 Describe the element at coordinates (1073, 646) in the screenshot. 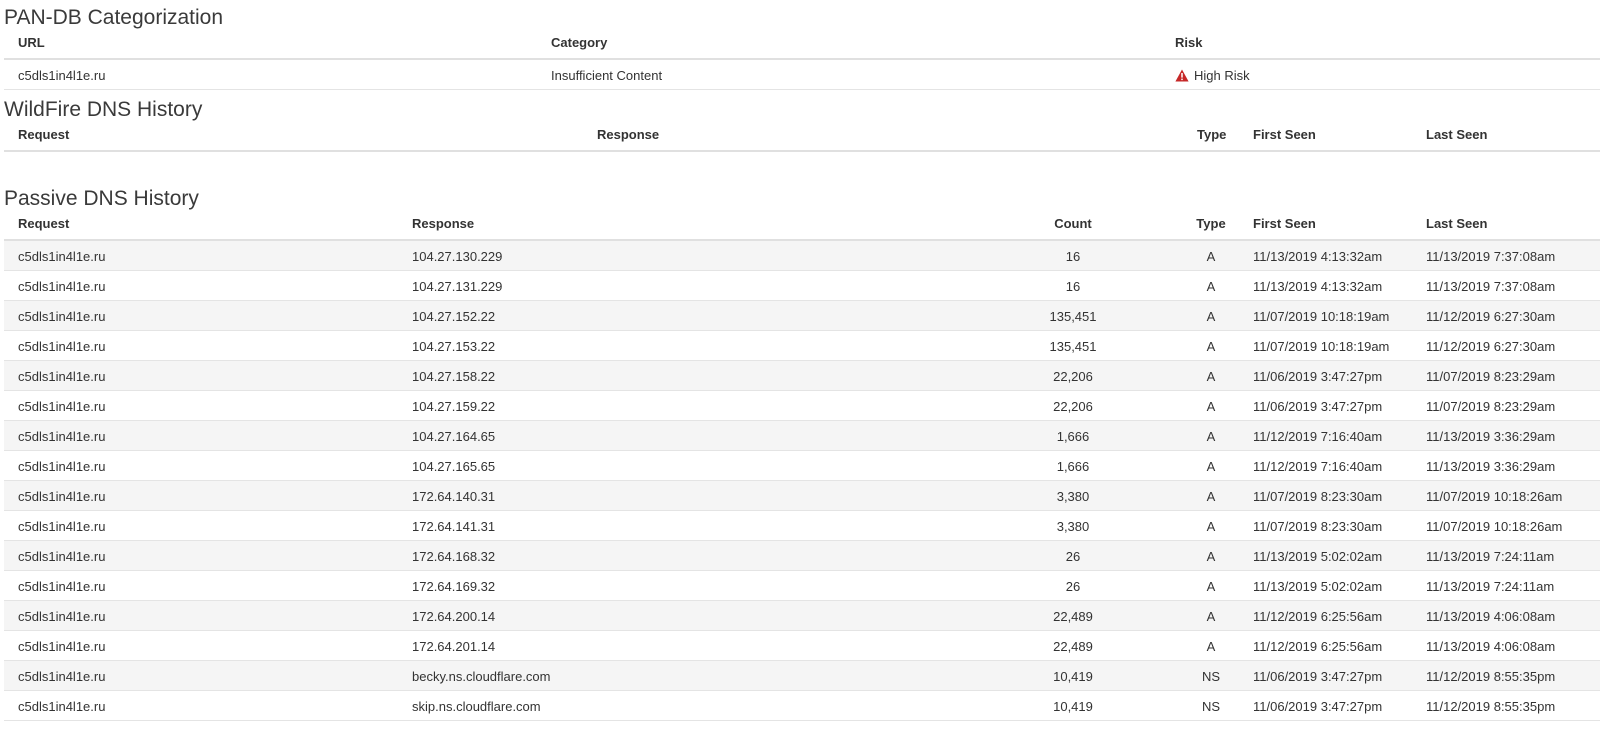

I see `cell-count: 22,489` at that location.